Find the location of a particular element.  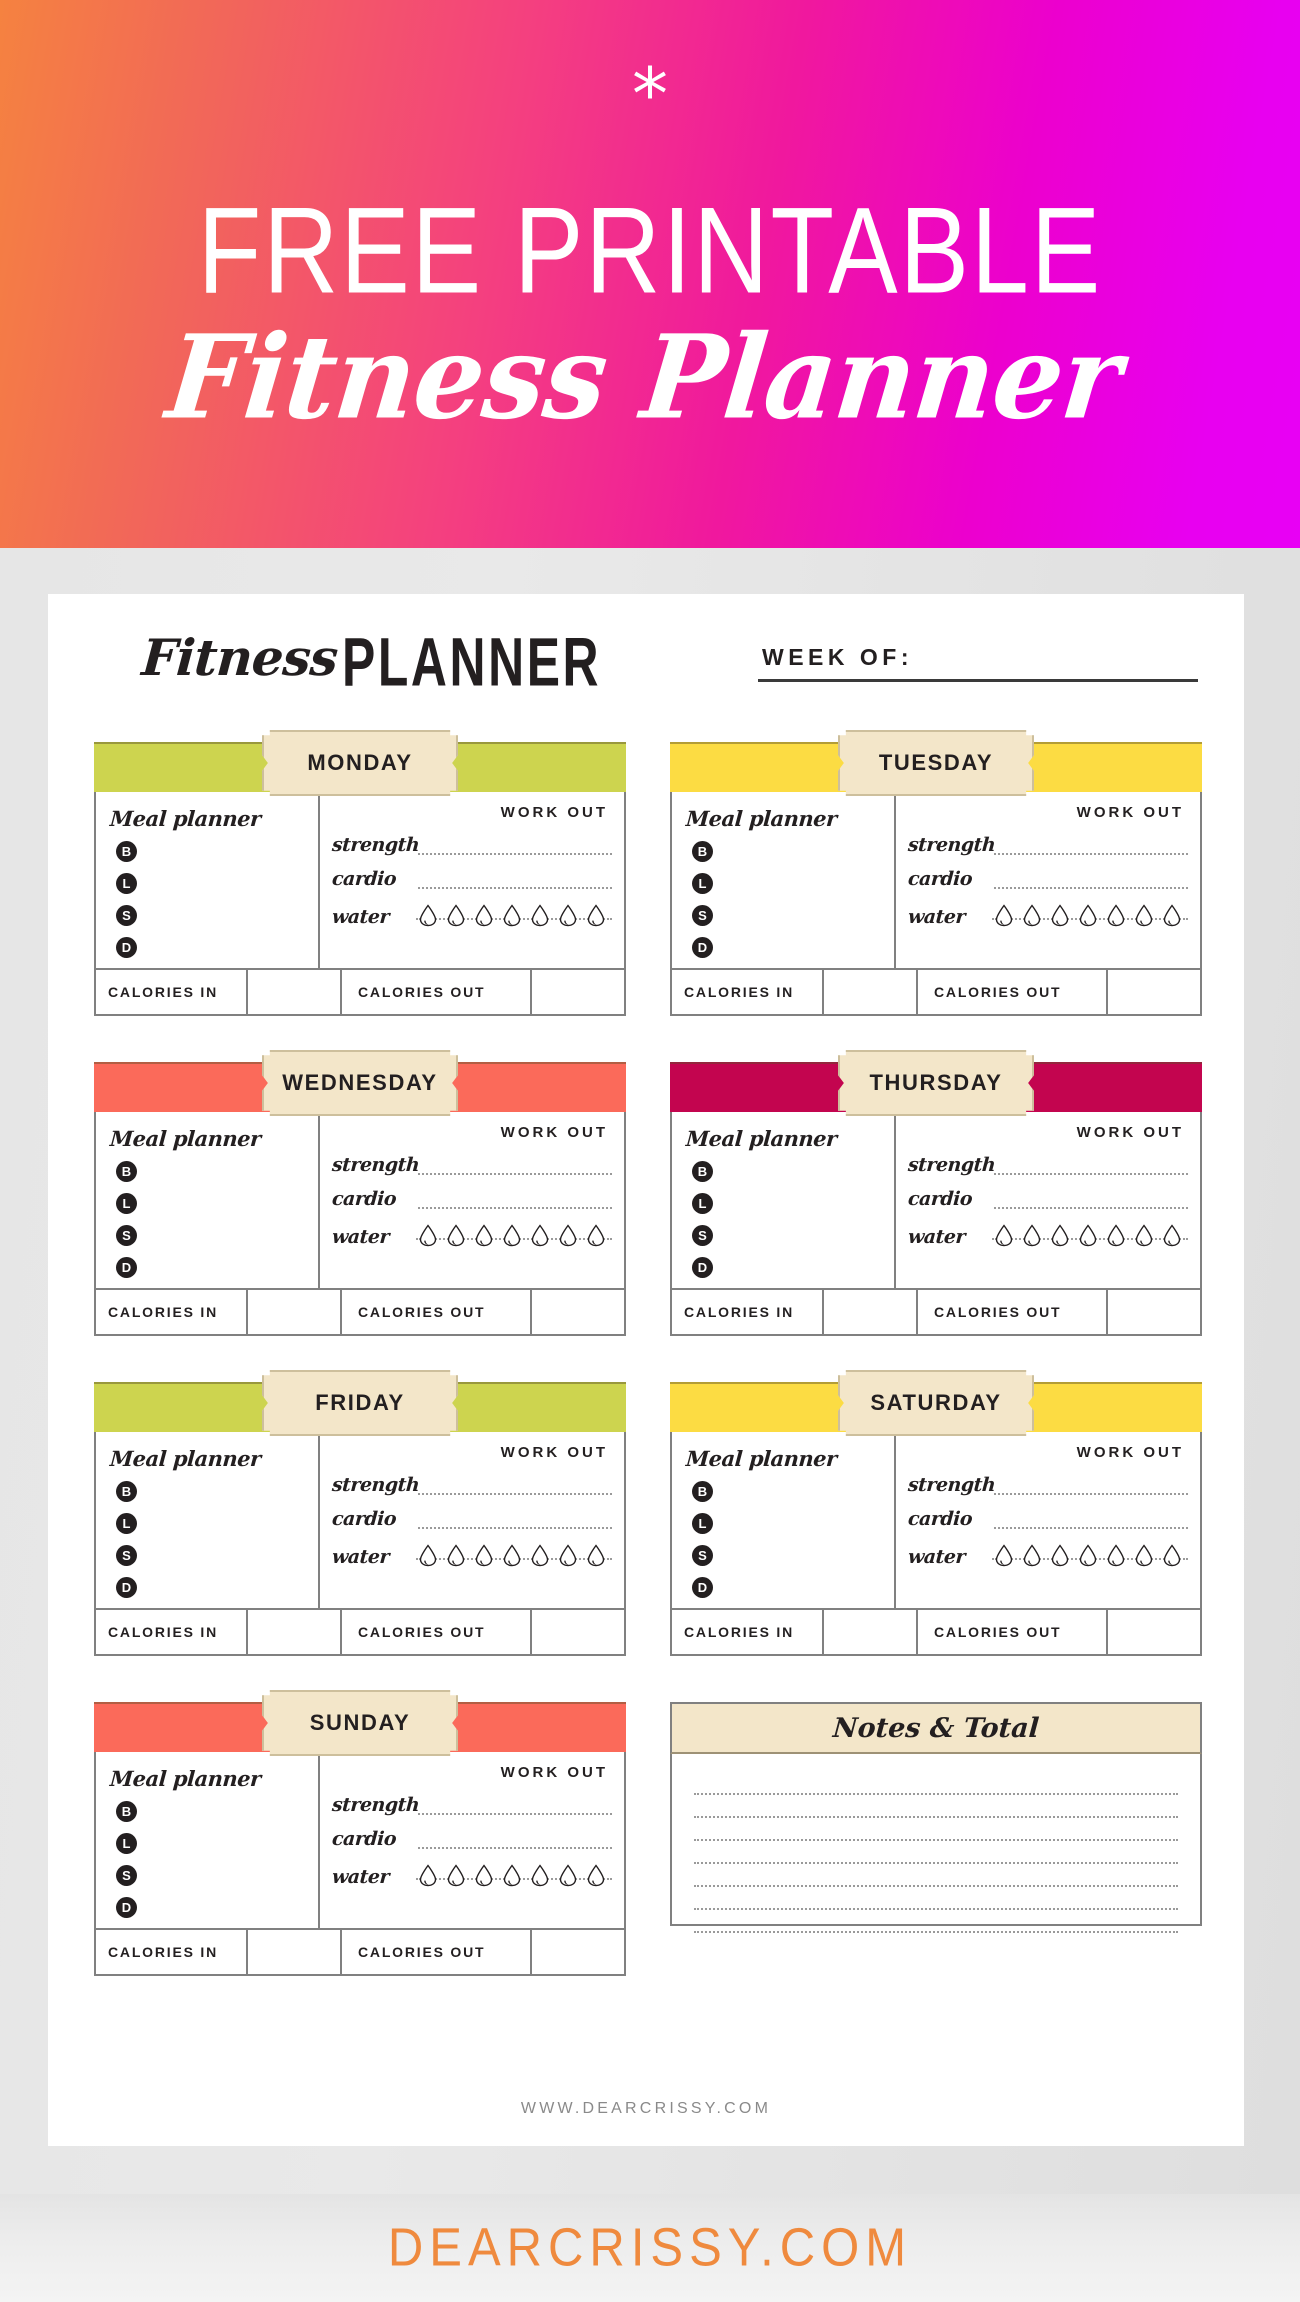

notes-body is located at coordinates (936, 1843).